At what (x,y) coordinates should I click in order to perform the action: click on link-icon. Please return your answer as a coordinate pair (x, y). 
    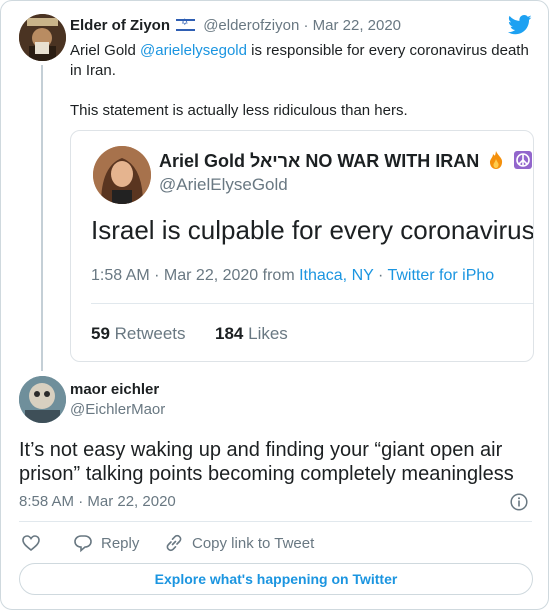
    Looking at the image, I should click on (174, 543).